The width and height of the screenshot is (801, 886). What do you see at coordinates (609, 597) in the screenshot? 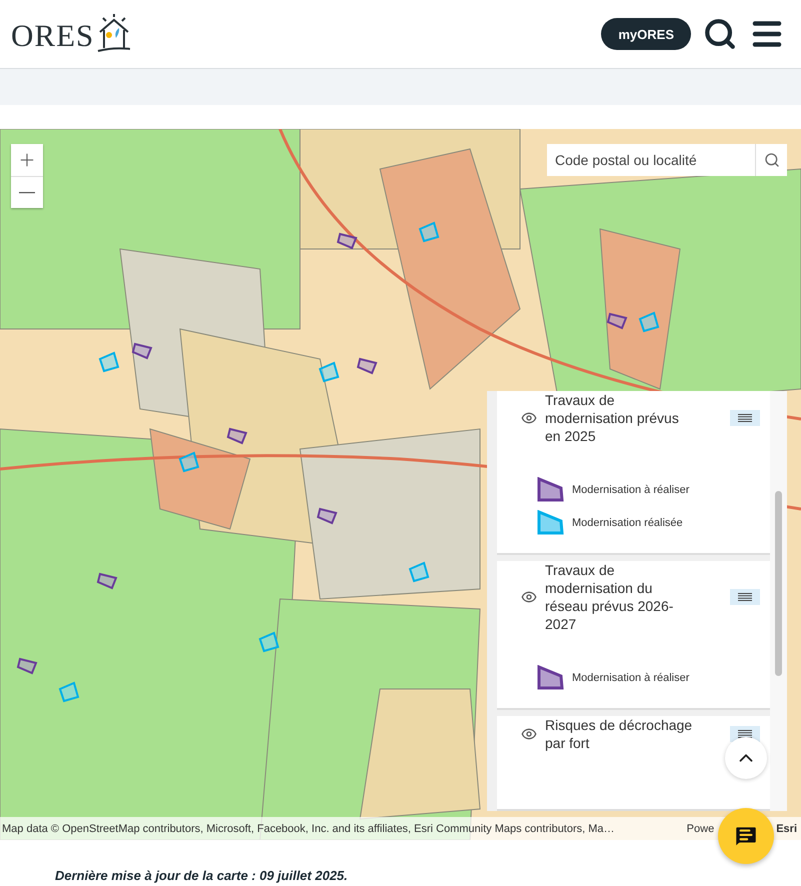
I see `layer-title: Travaux de modernisation du réseau prévus 2026-2027` at bounding box center [609, 597].